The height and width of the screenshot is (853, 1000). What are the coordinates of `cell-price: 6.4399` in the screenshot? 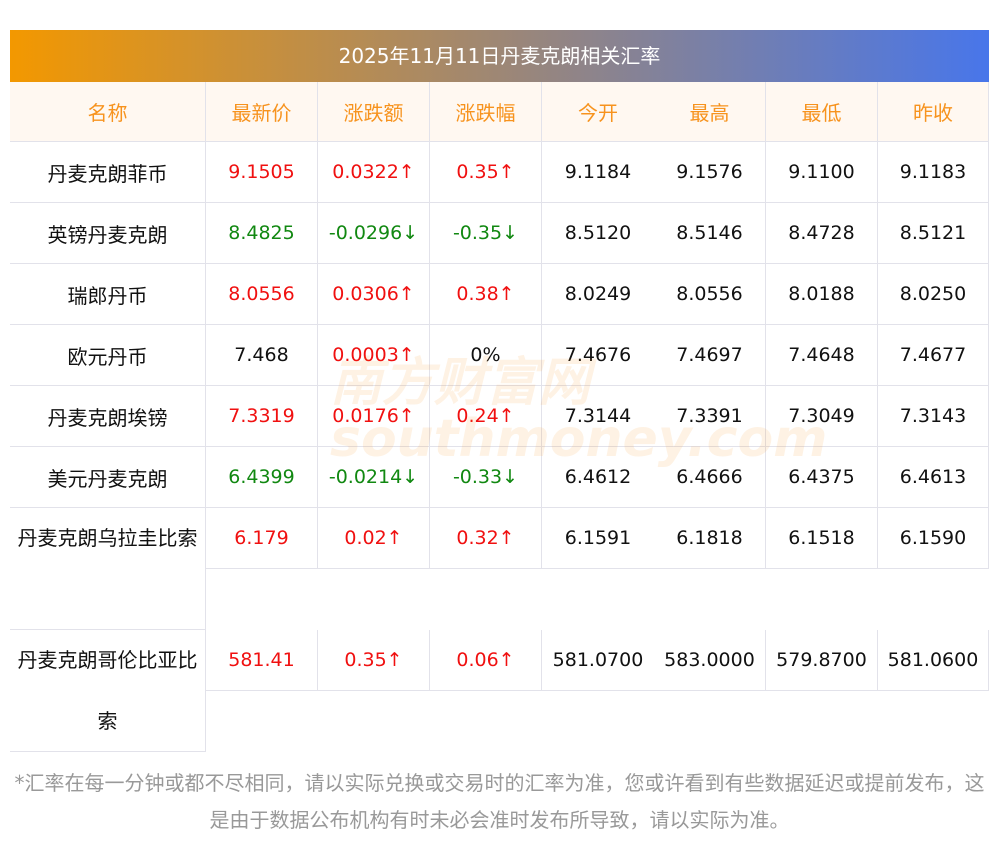 It's located at (262, 477).